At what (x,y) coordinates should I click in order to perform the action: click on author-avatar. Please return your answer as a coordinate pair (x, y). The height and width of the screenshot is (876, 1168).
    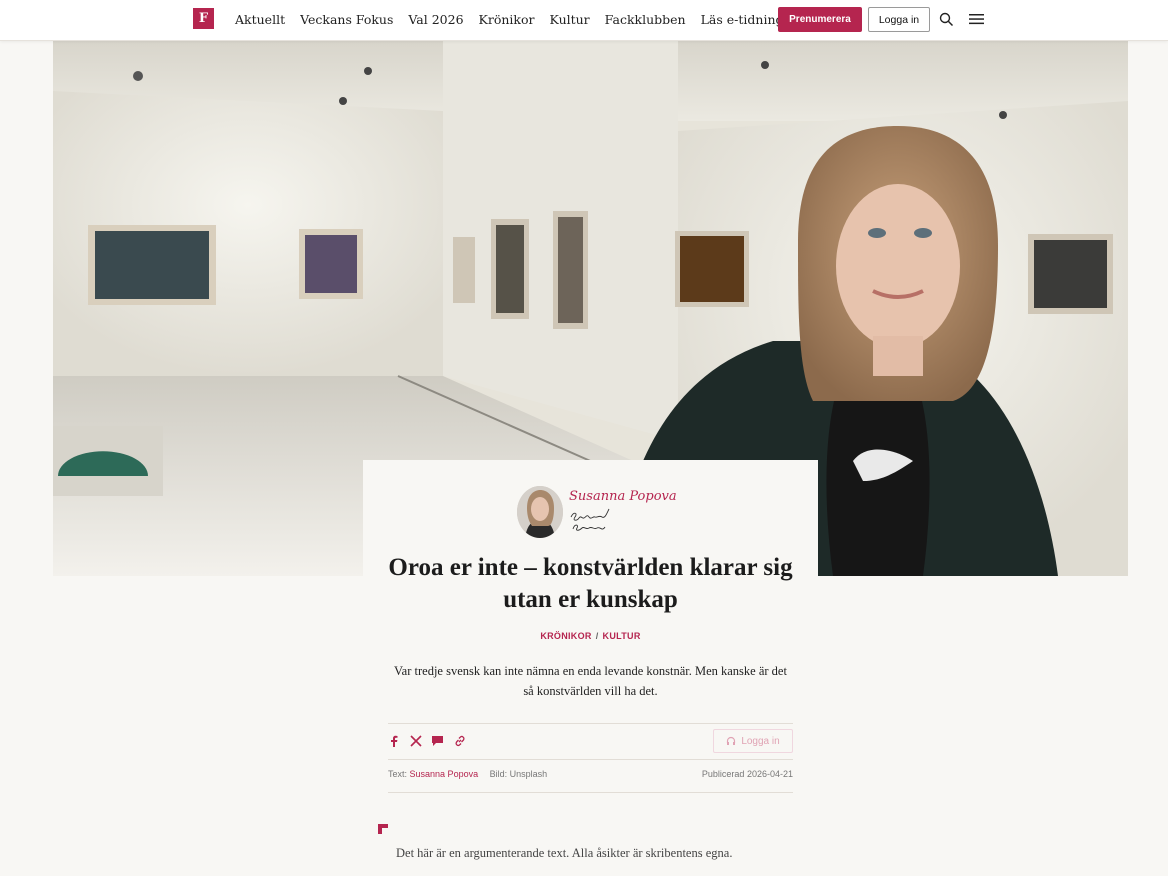
    Looking at the image, I should click on (540, 512).